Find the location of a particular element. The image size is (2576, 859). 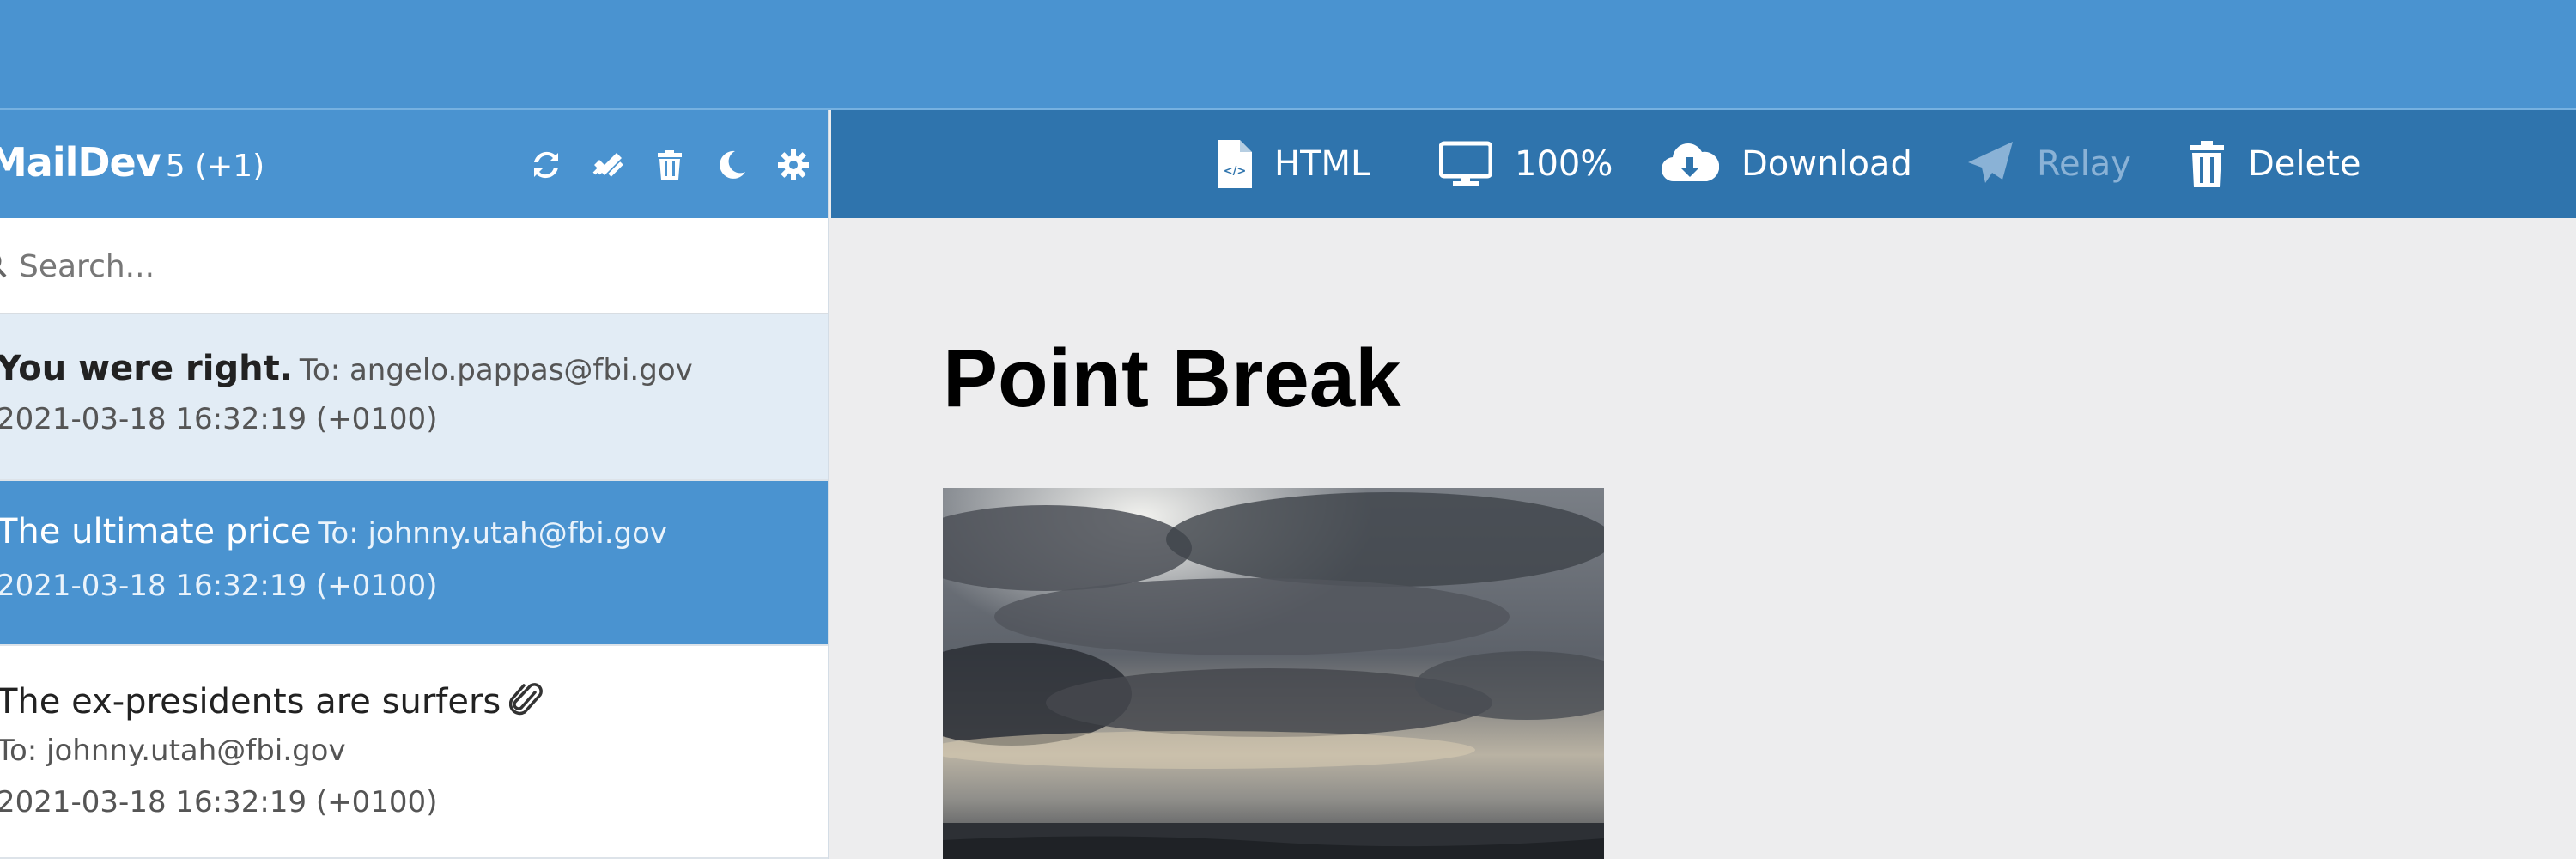

cloud-download-icon is located at coordinates (1690, 163).